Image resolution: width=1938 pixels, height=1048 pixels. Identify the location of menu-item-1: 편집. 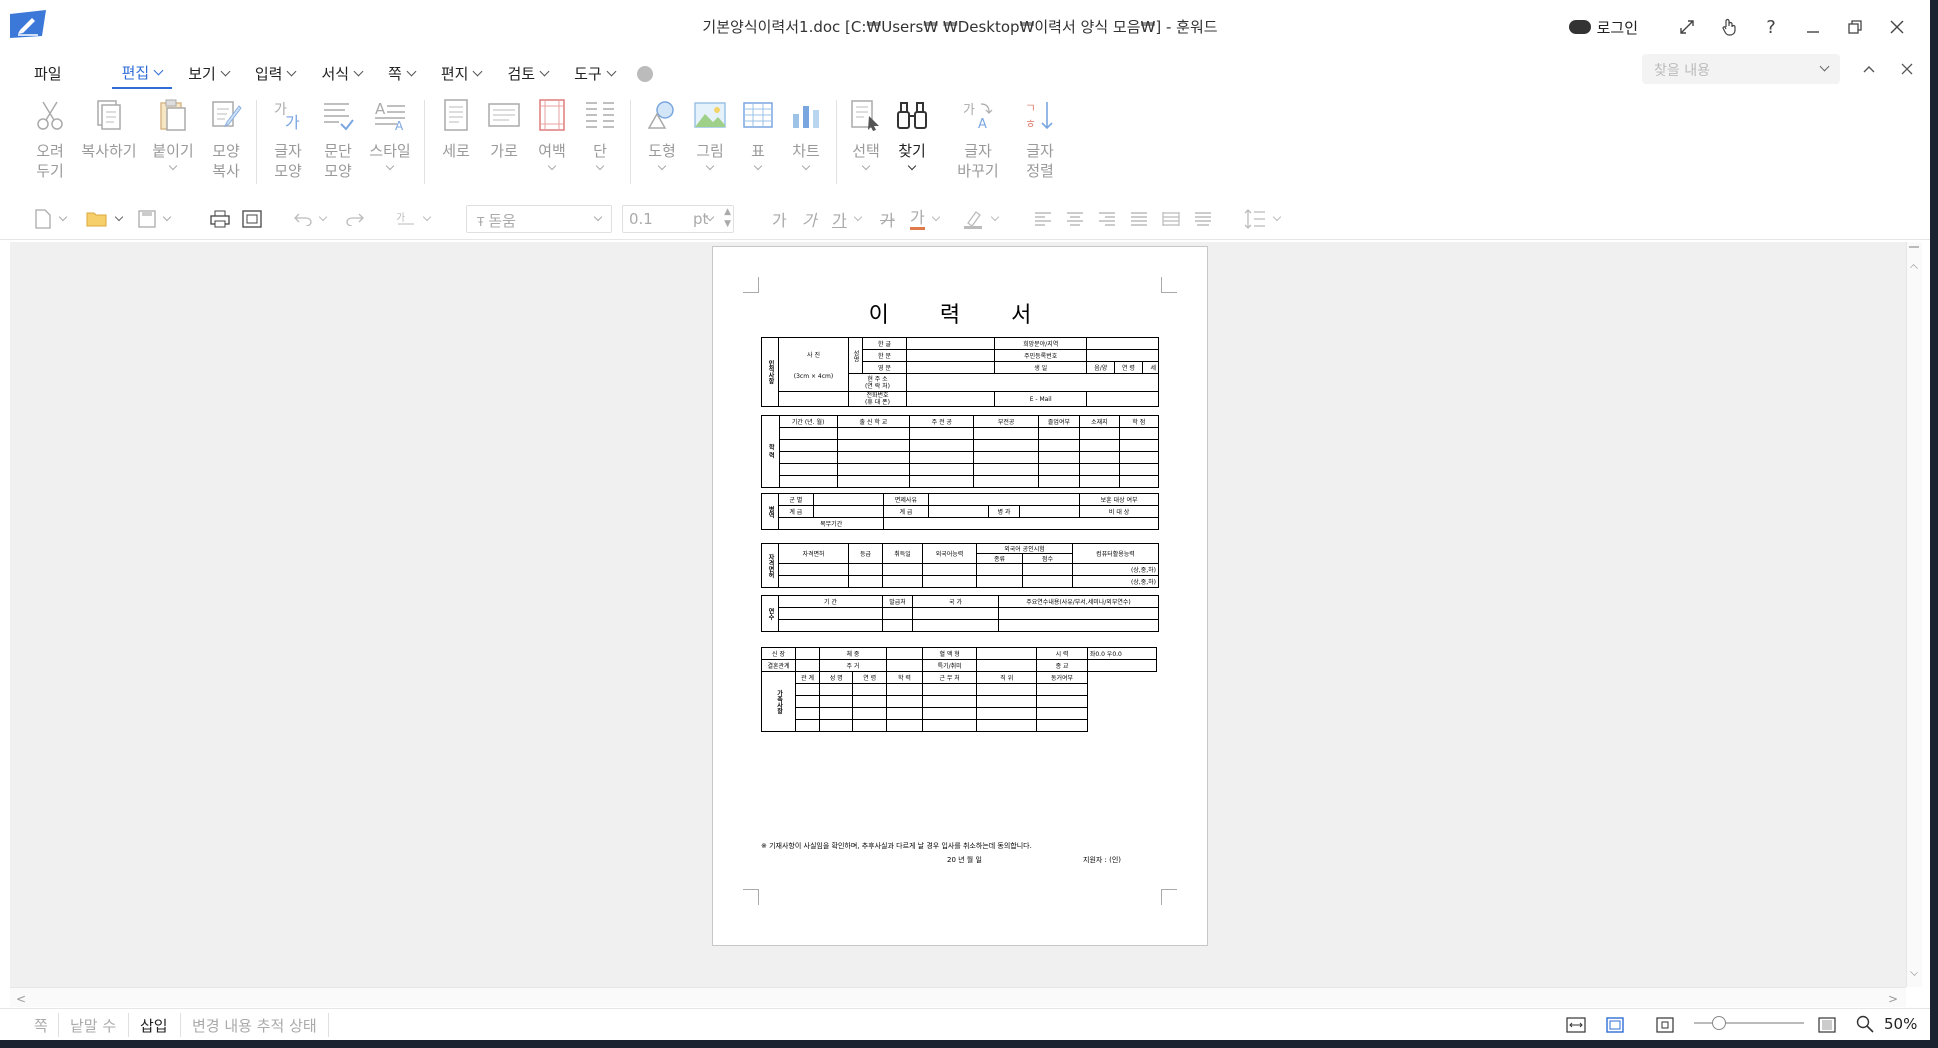
(142, 73).